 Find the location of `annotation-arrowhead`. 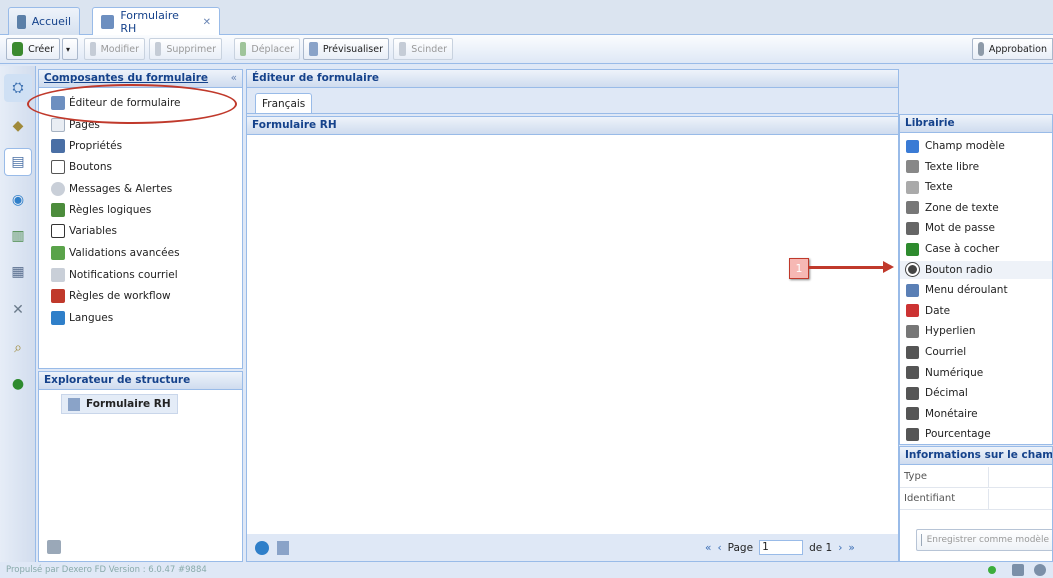

annotation-arrowhead is located at coordinates (888, 267).